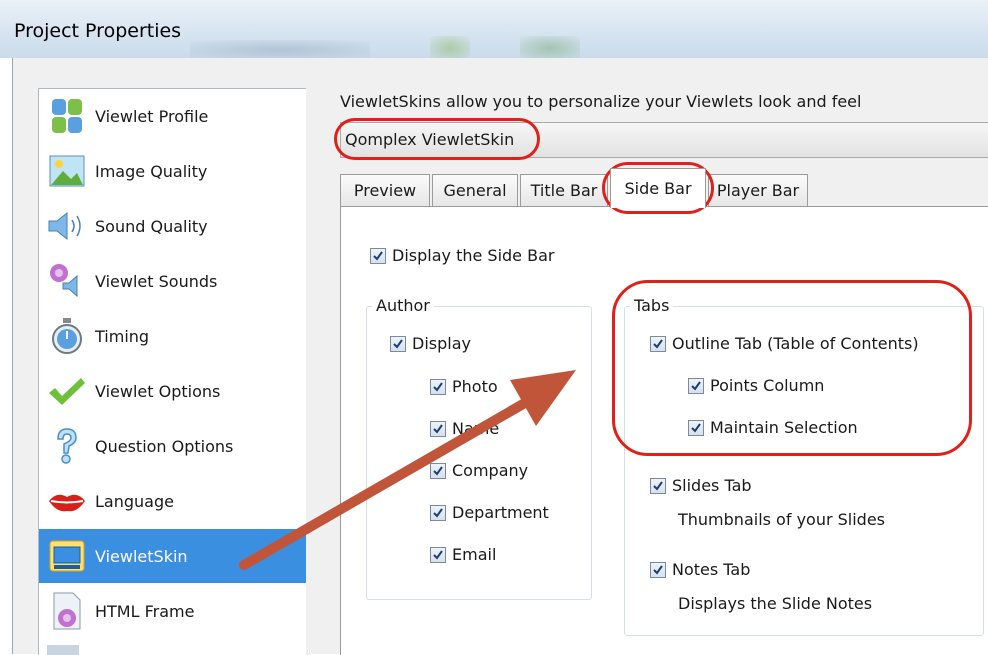  Describe the element at coordinates (658, 188) in the screenshot. I see `tab-side-bar: Side Bar` at that location.